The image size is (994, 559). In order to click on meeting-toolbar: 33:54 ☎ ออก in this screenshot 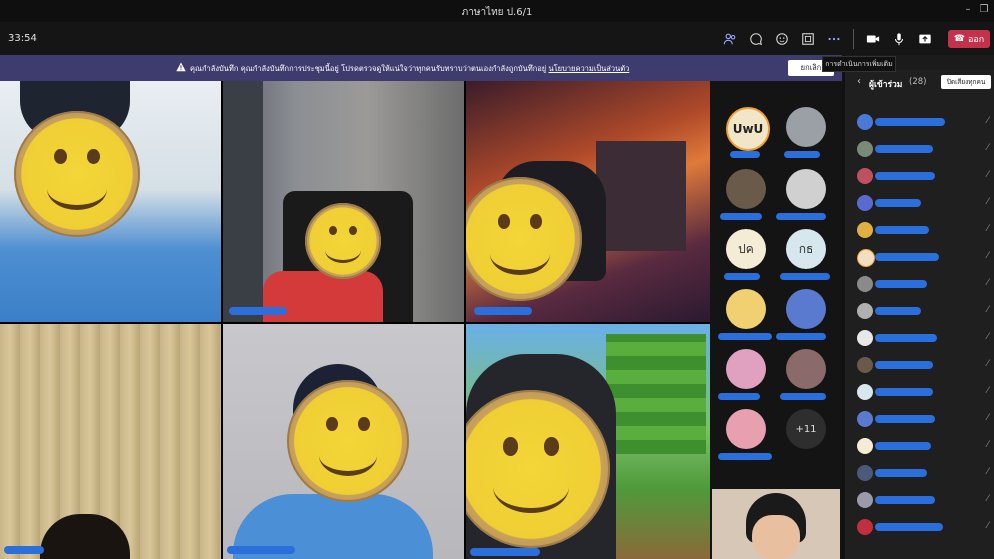, I will do `click(497, 38)`.